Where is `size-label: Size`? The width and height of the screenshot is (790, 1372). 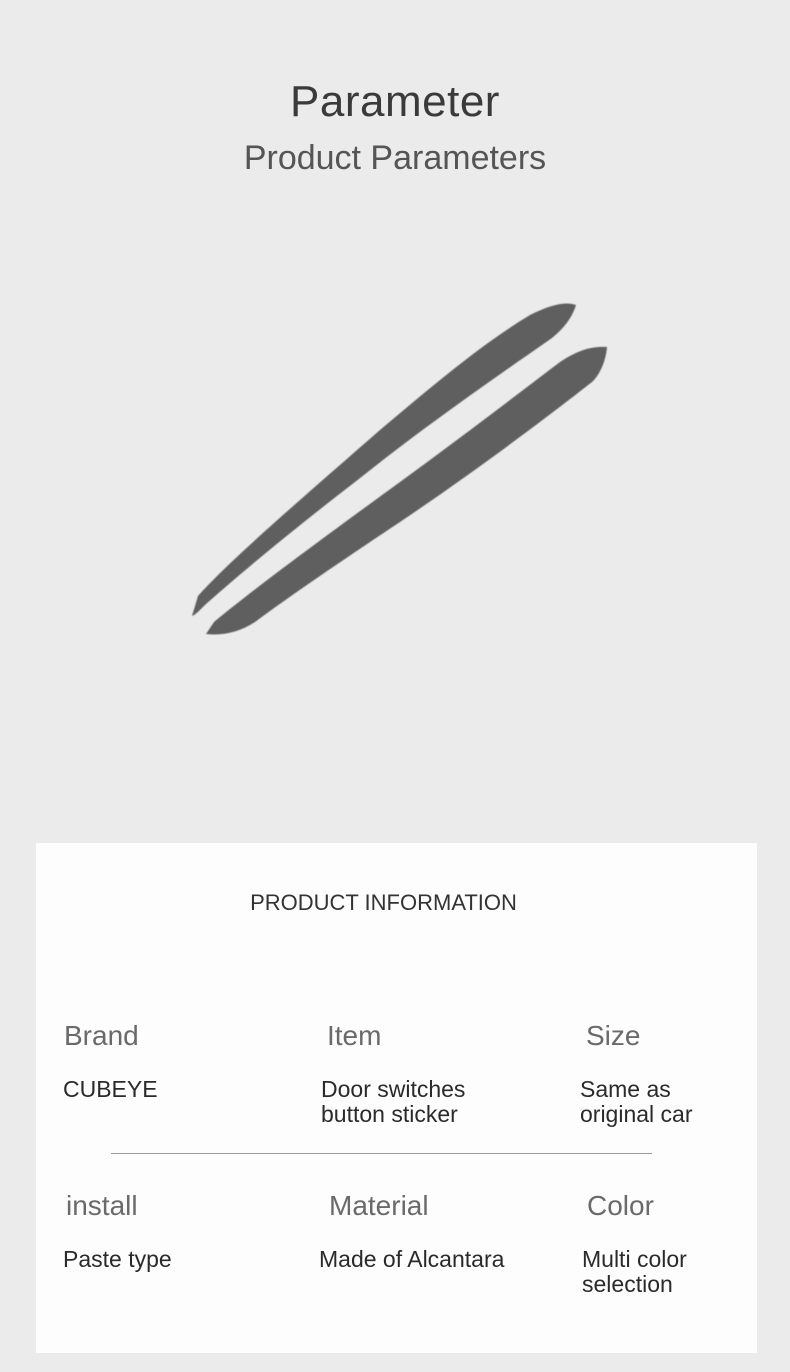
size-label: Size is located at coordinates (613, 1035).